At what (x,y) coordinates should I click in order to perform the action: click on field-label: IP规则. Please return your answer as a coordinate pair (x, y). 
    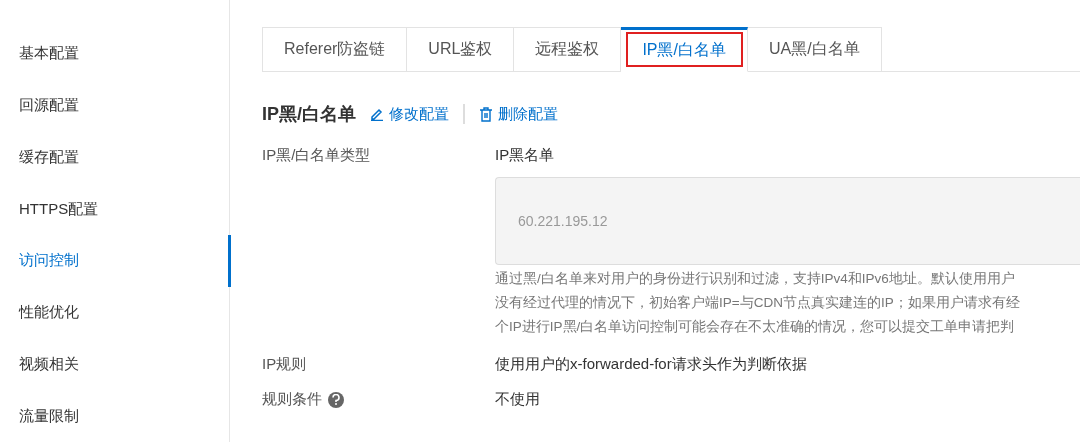
    Looking at the image, I should click on (284, 364).